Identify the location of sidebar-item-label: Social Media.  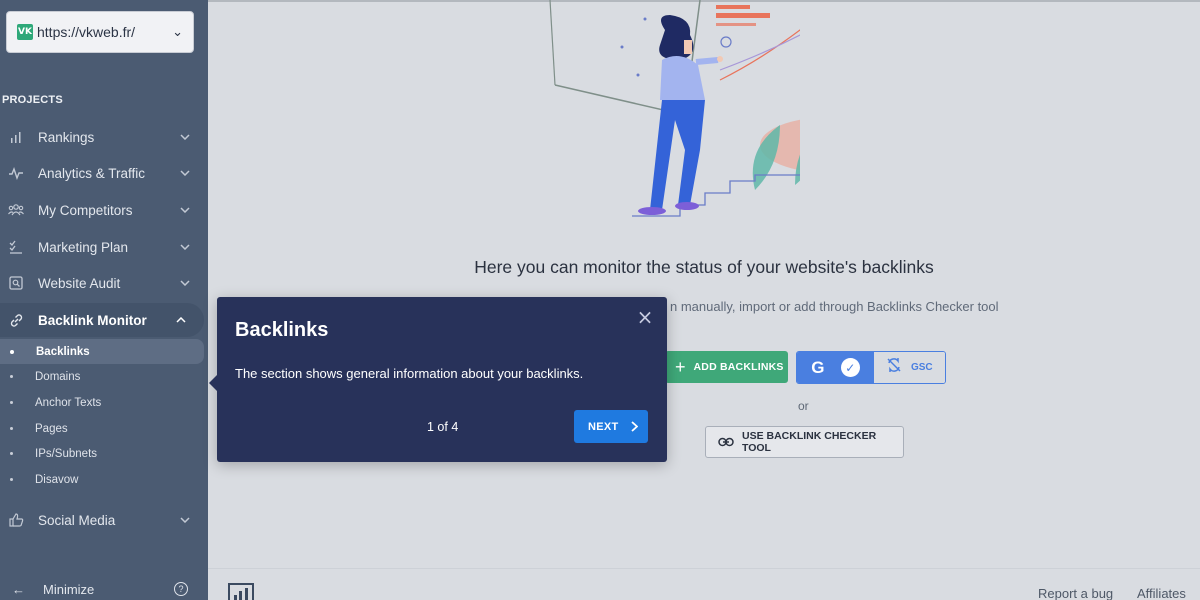
(77, 520).